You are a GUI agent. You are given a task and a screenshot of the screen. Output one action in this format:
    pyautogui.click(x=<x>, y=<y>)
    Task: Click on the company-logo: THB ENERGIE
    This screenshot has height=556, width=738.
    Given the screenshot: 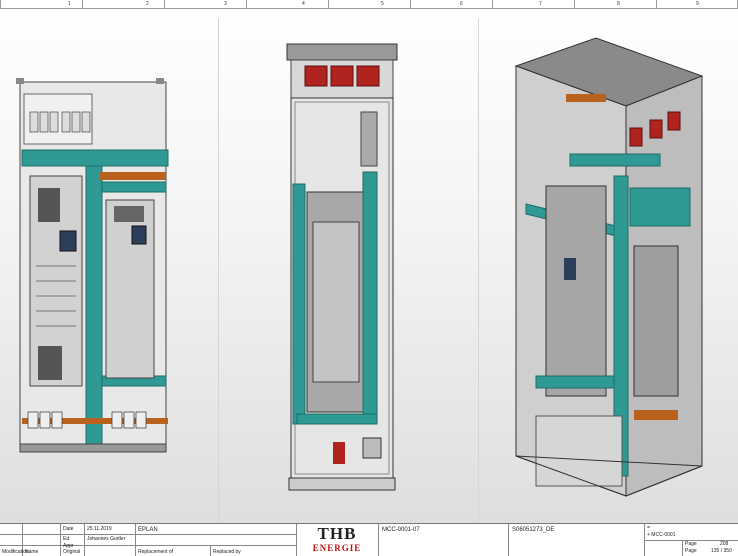 What is the action you would take?
    pyautogui.click(x=337, y=540)
    